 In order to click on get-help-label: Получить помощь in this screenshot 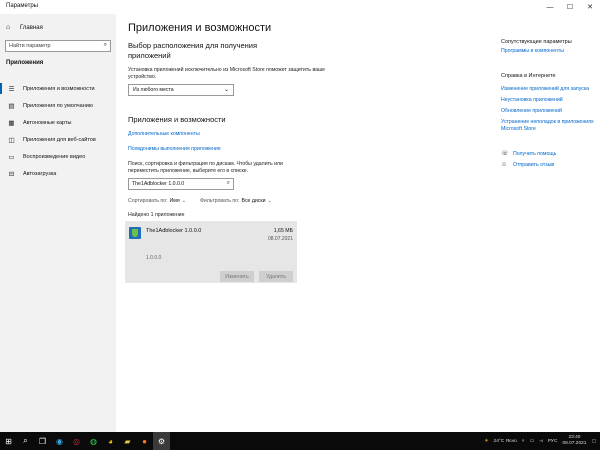, I will do `click(535, 153)`.